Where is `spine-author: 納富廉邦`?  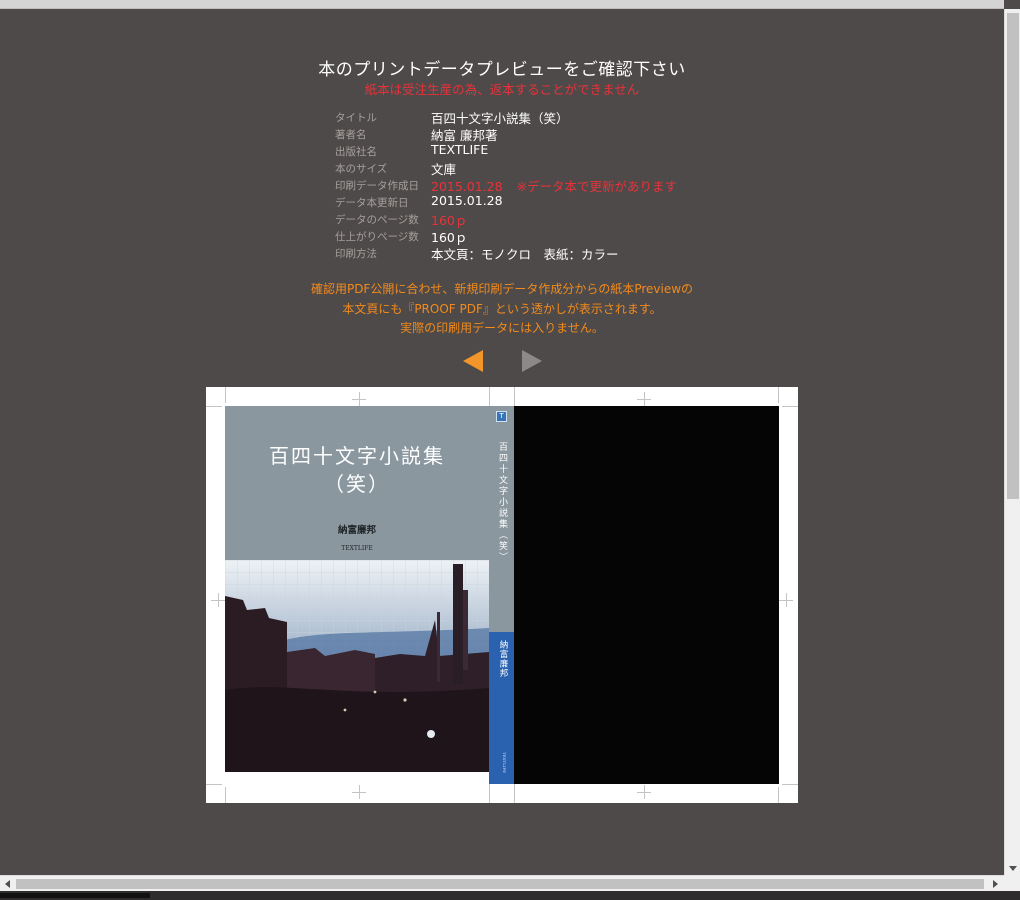 spine-author: 納富廉邦 is located at coordinates (503, 659).